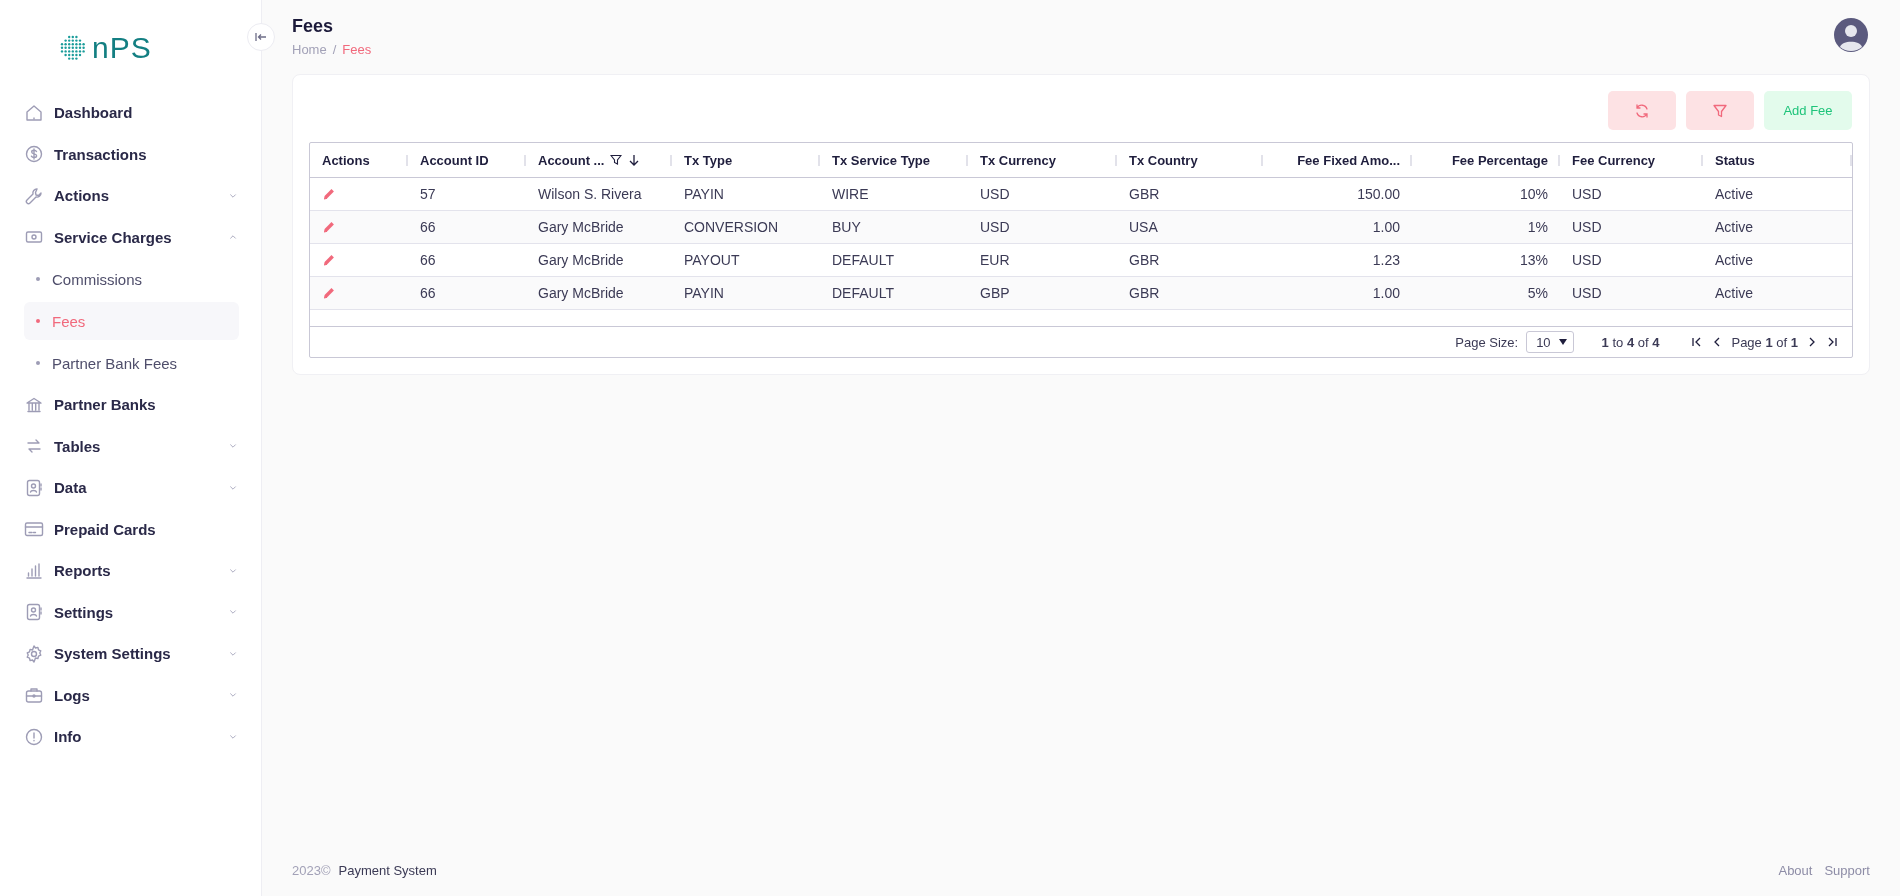 The height and width of the screenshot is (896, 1900). What do you see at coordinates (1533, 260) in the screenshot?
I see `table-cell-text: 13%` at bounding box center [1533, 260].